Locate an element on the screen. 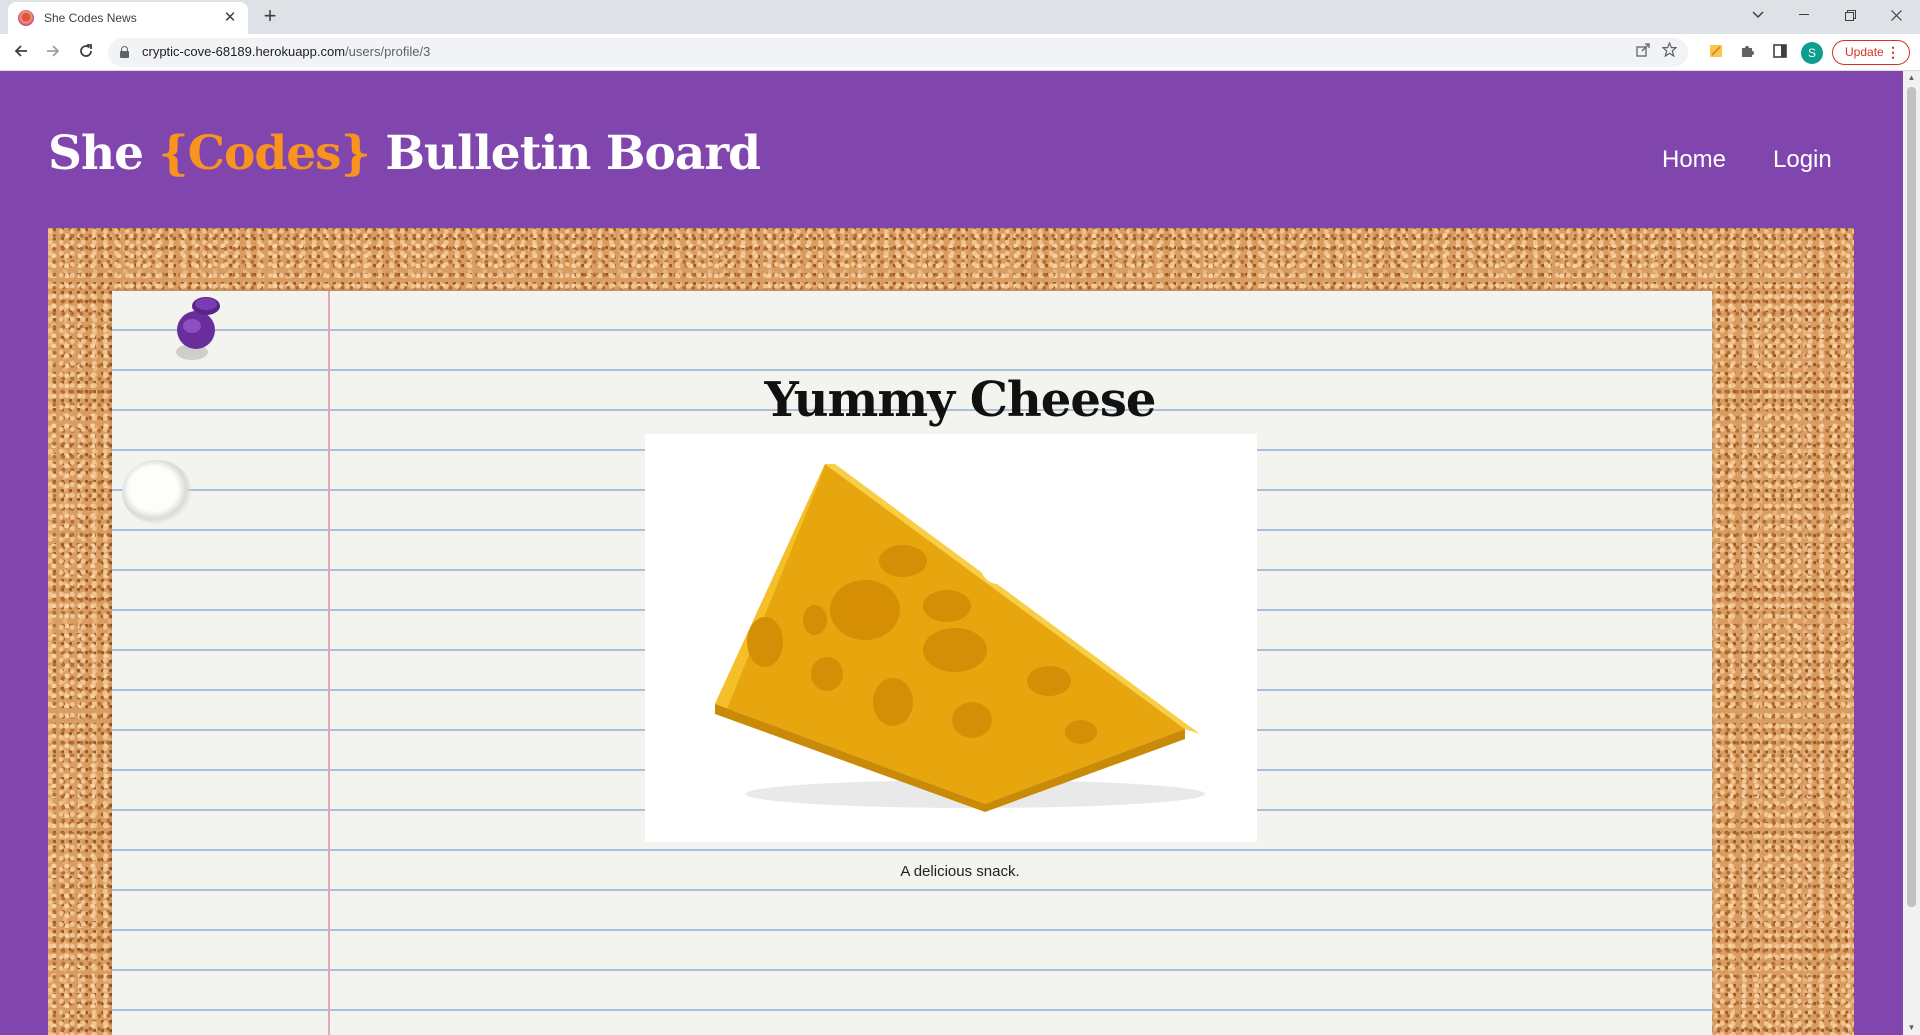 This screenshot has width=1920, height=1035. restore-window-icon is located at coordinates (1850, 15).